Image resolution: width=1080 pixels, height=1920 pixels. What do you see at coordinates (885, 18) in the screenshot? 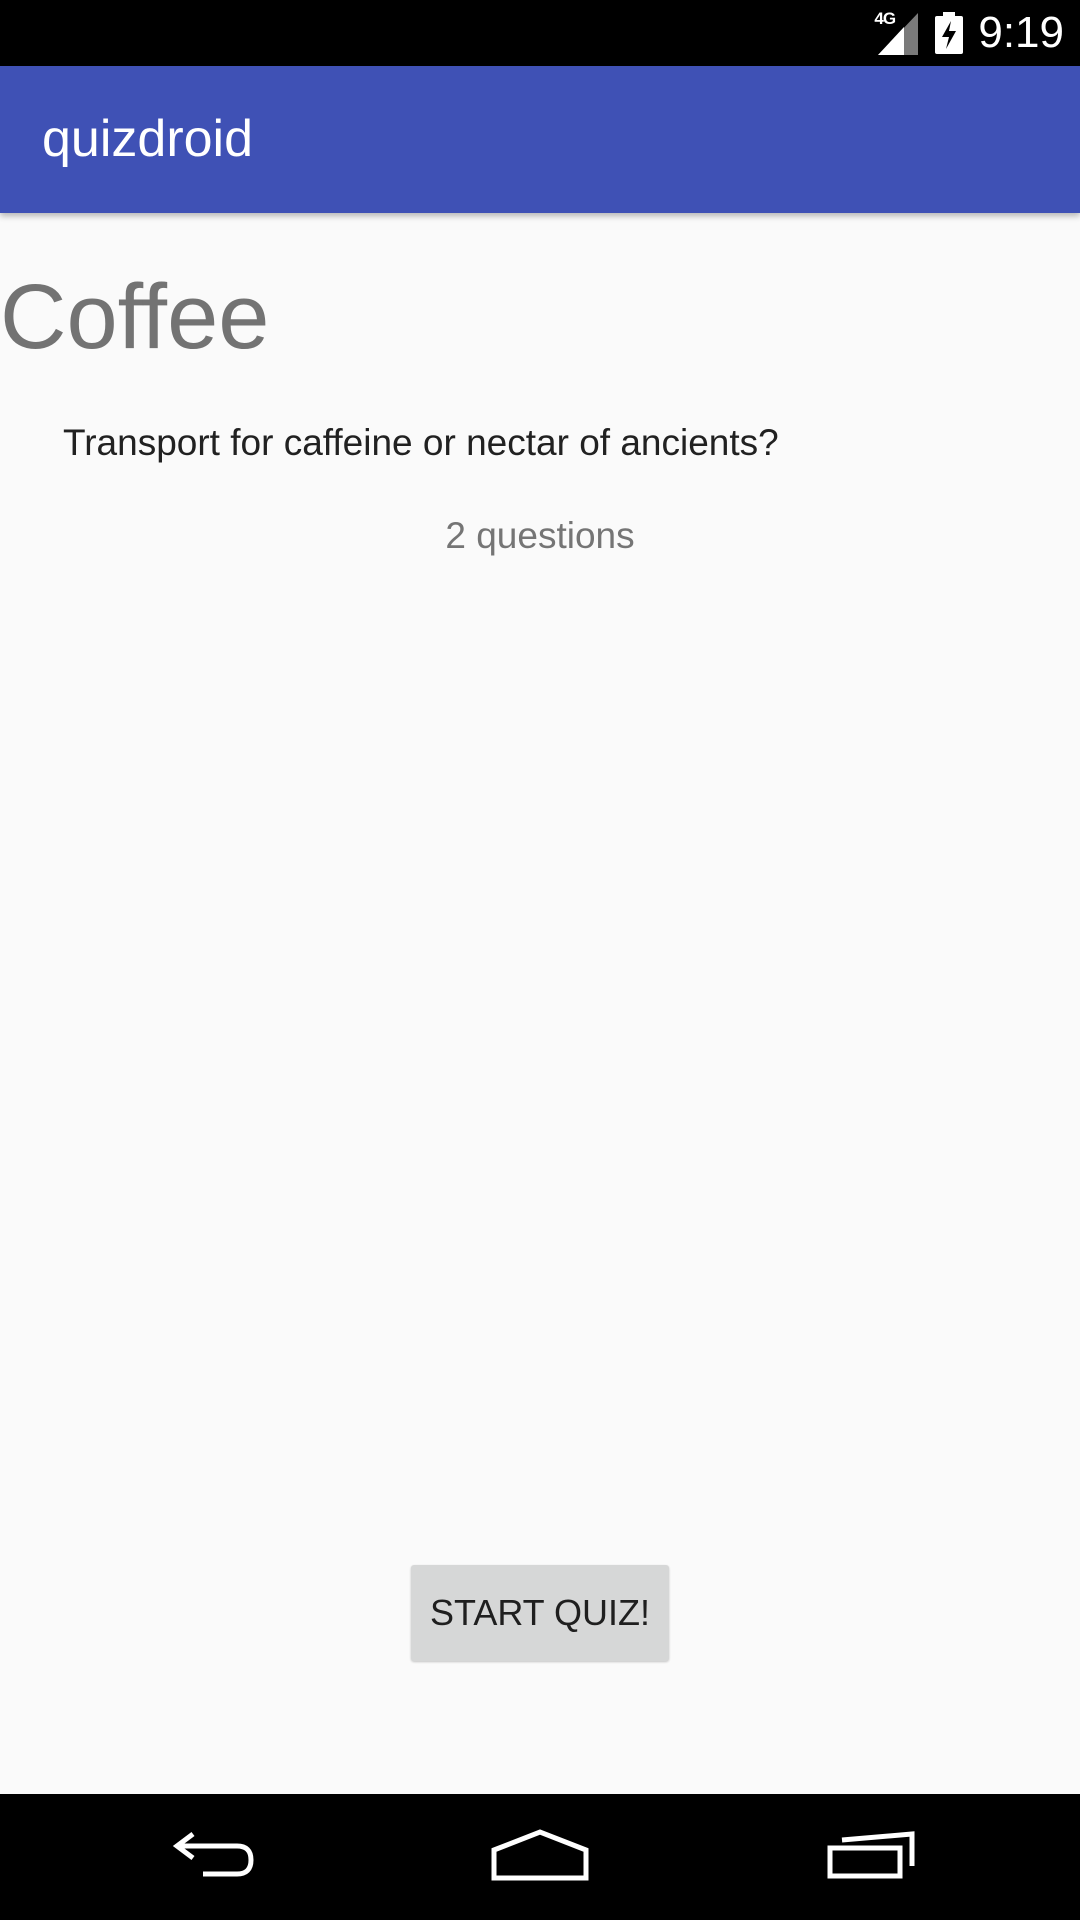
I see `network-type-label: 4G` at bounding box center [885, 18].